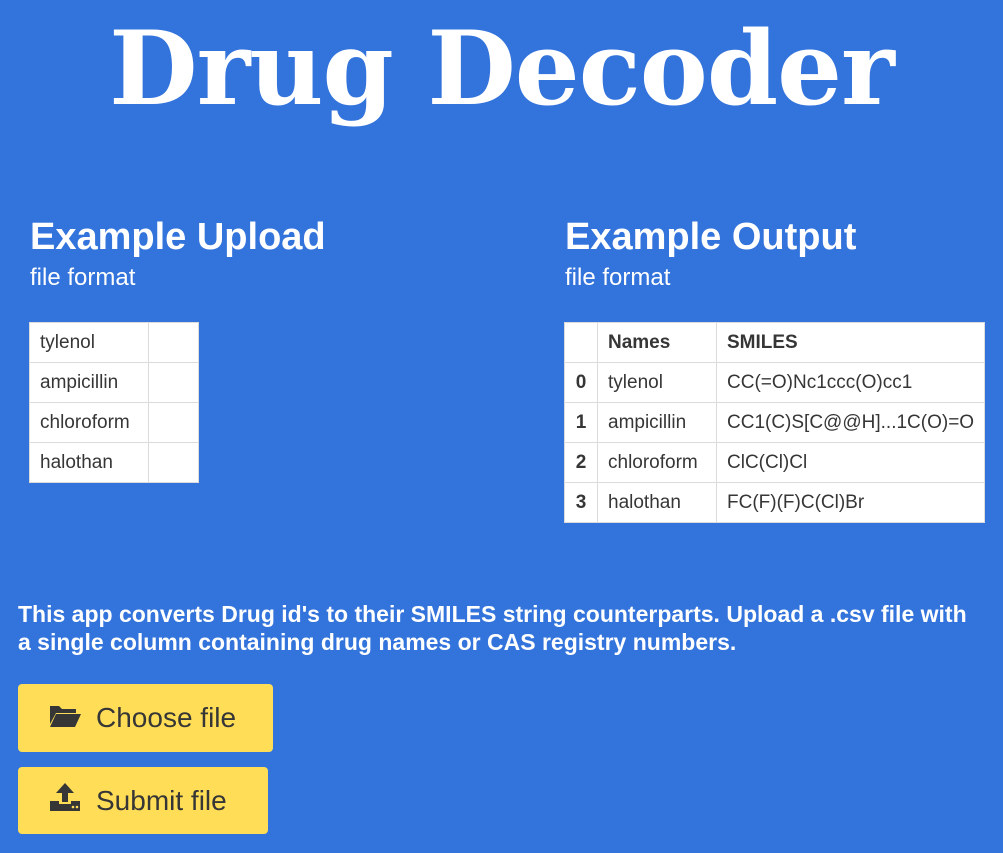  Describe the element at coordinates (178, 237) in the screenshot. I see `upload-example-heading: Example Upload` at that location.